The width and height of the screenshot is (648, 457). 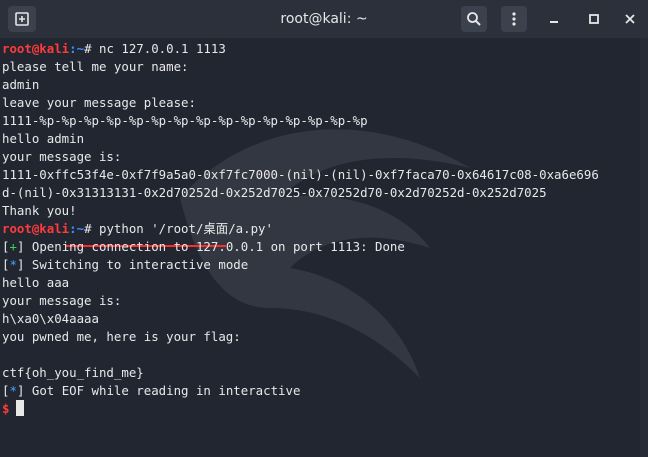 I want to click on terminal-line-20: $, so click(x=5, y=409).